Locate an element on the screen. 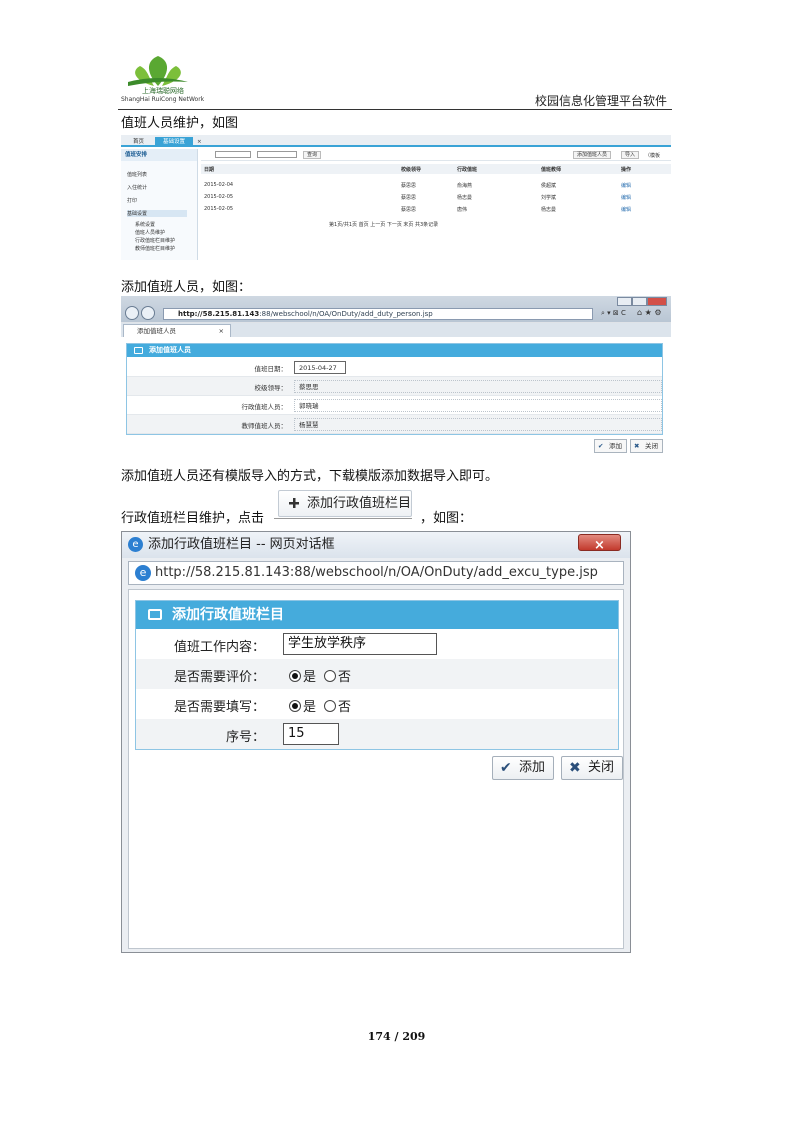 The height and width of the screenshot is (1122, 793). fill-no-radio: 否 is located at coordinates (337, 705).